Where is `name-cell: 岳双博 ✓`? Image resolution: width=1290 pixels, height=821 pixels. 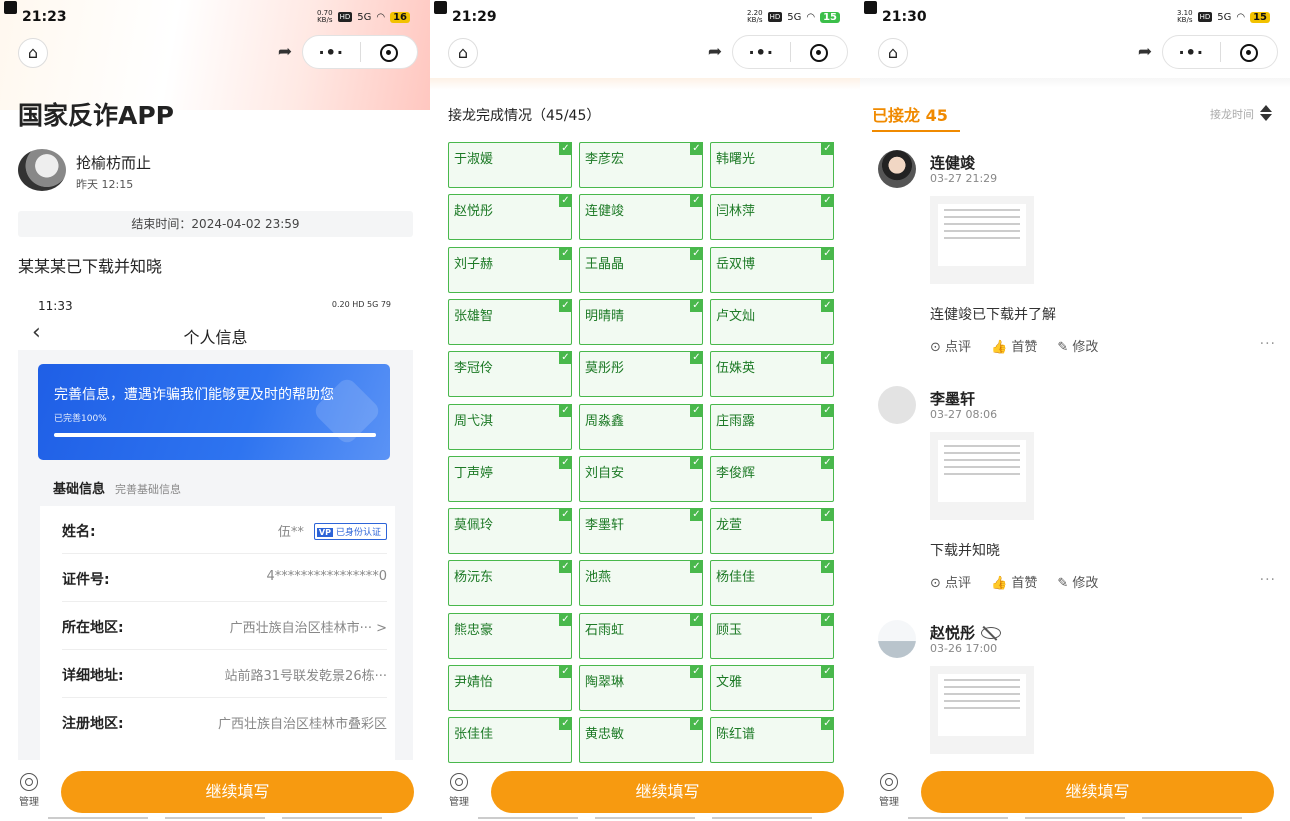 name-cell: 岳双博 ✓ is located at coordinates (772, 269).